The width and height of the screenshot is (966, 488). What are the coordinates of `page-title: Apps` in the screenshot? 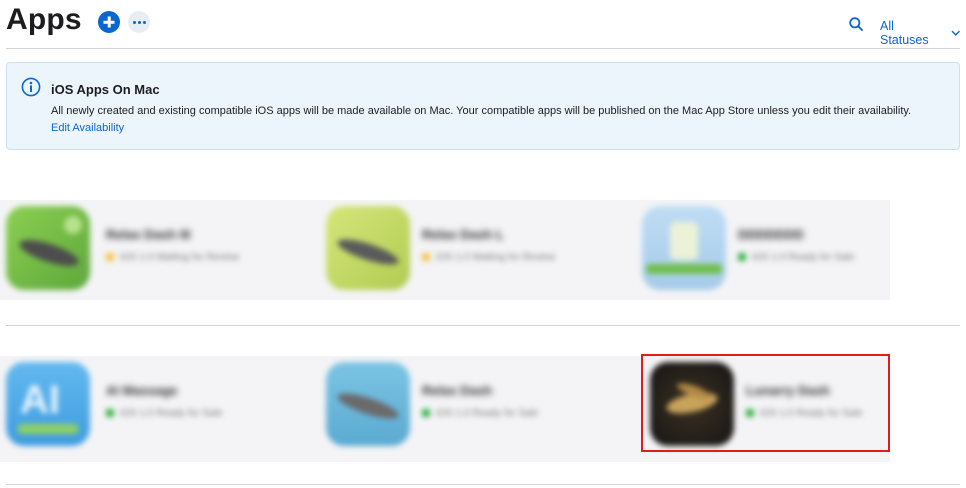 It's located at (44, 19).